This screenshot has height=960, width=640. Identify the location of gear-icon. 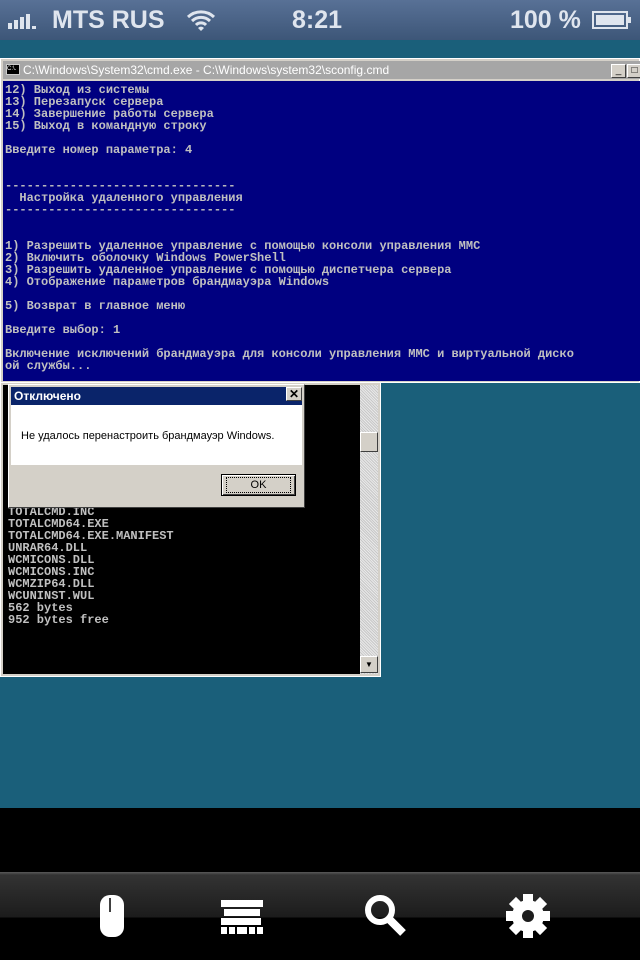
(528, 916).